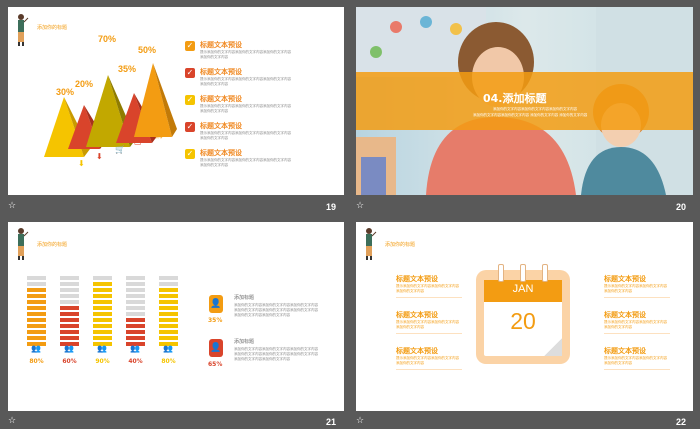  I want to click on percent-label-1: 30%, so click(65, 92).